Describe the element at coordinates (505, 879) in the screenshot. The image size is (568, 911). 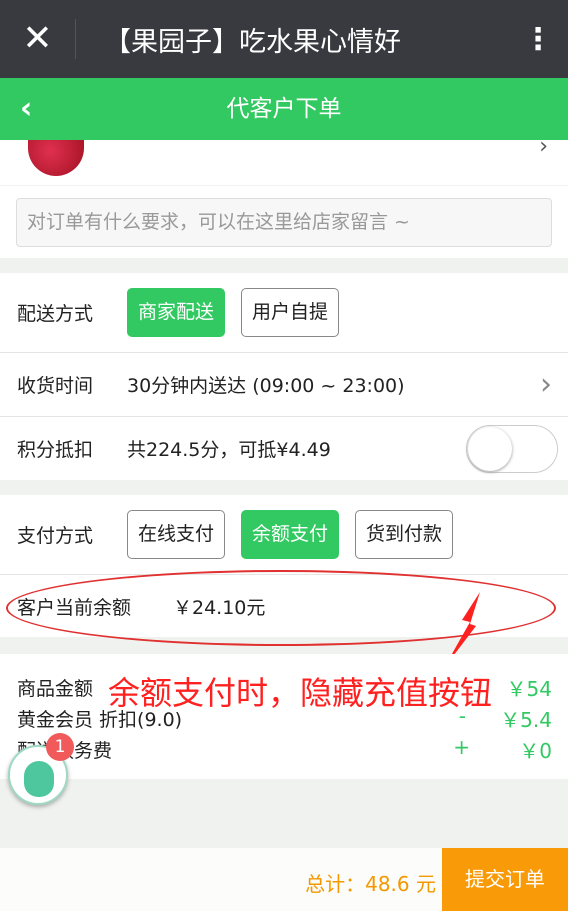
I see `submit-order-button: 提交订单` at that location.